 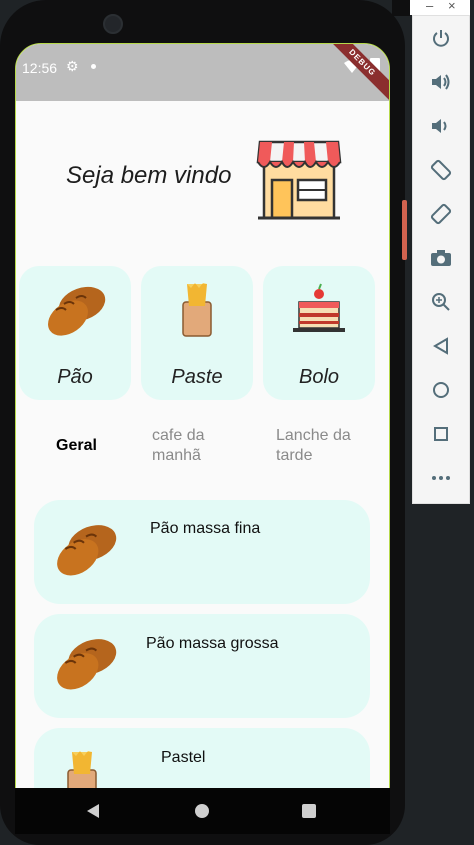 What do you see at coordinates (72, 66) in the screenshot?
I see `gear-icon: ⚙` at bounding box center [72, 66].